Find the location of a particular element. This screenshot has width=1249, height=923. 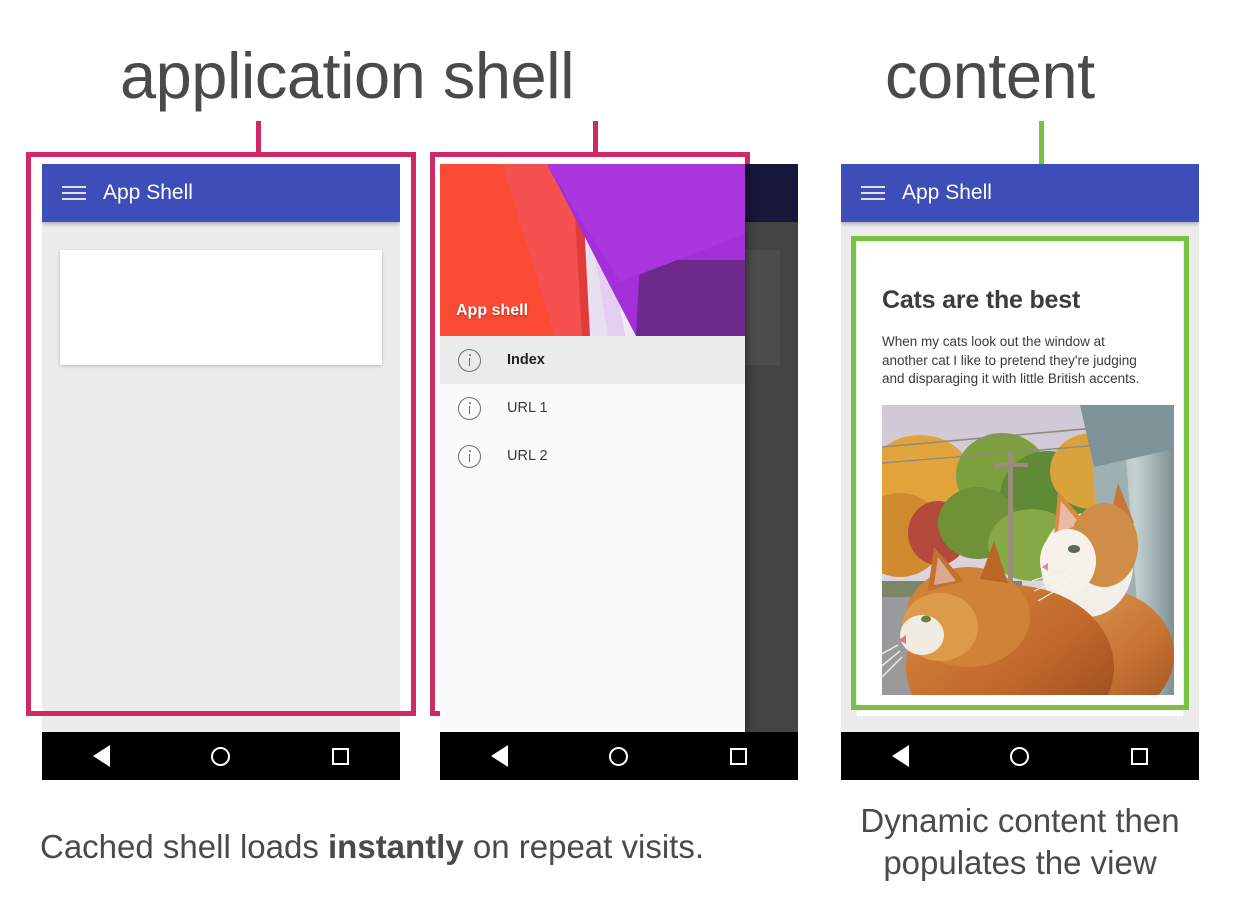

caption-right: Dynamic content then populates the view is located at coordinates (1020, 842).